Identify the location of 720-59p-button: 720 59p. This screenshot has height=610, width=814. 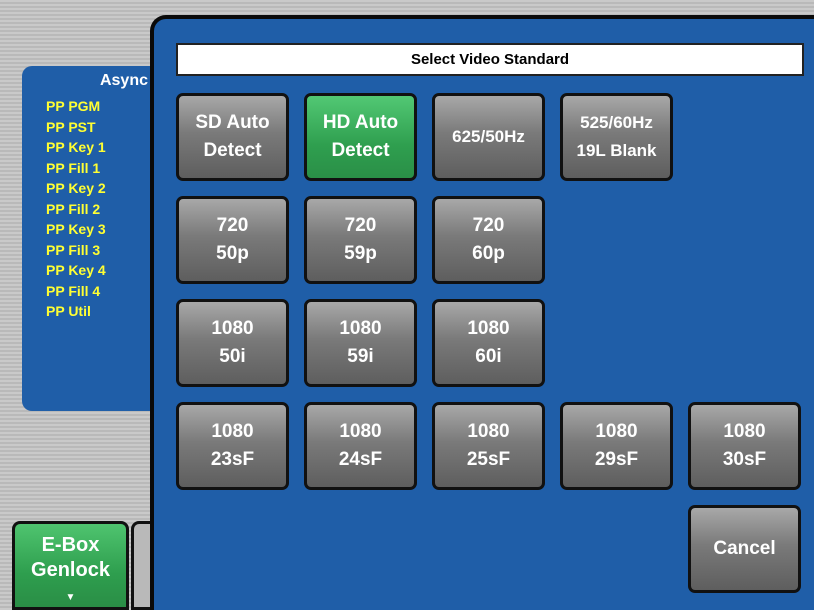
(360, 240).